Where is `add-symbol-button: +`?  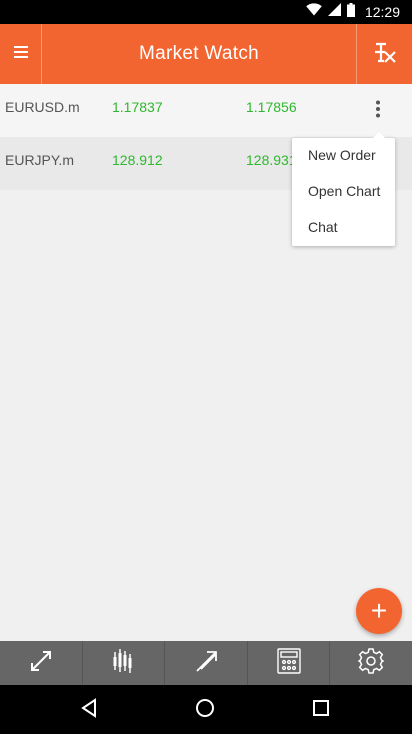
add-symbol-button: + is located at coordinates (379, 611).